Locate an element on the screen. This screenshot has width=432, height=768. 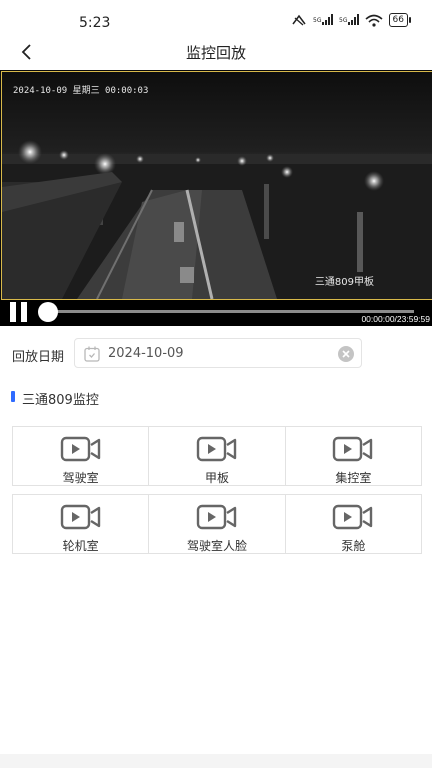
pause-icon-bar-left is located at coordinates (13, 312).